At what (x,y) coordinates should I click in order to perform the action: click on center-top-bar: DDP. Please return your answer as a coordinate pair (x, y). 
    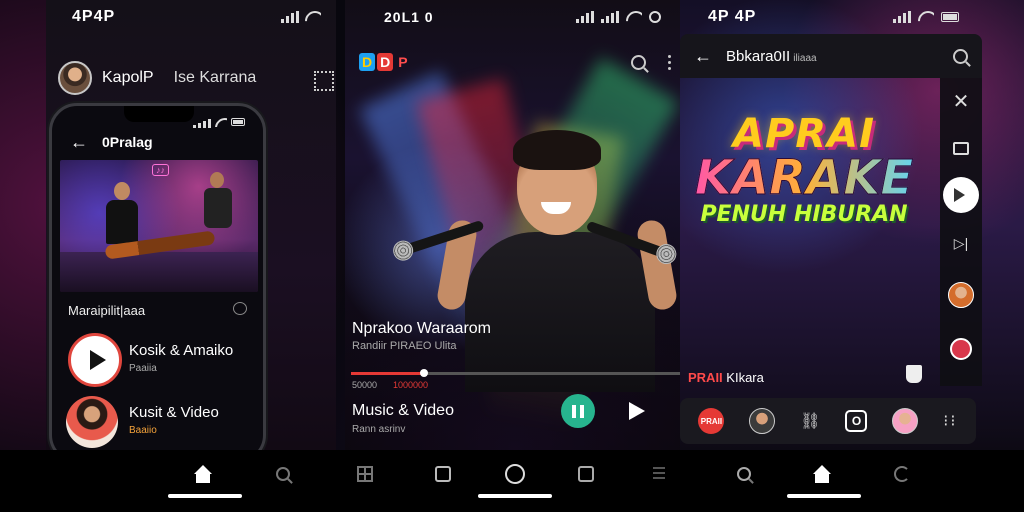
    Looking at the image, I should click on (515, 62).